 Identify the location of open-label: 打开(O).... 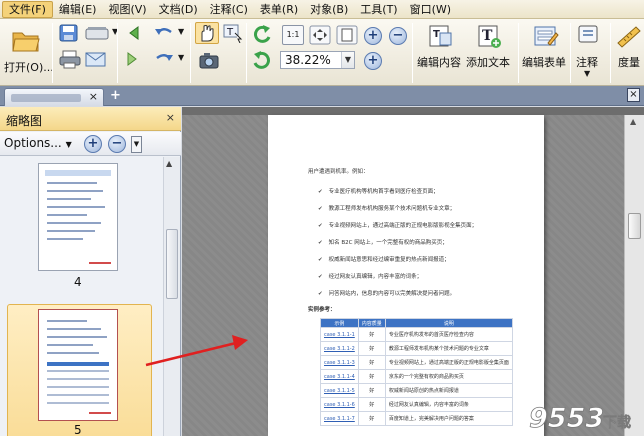
(29, 67).